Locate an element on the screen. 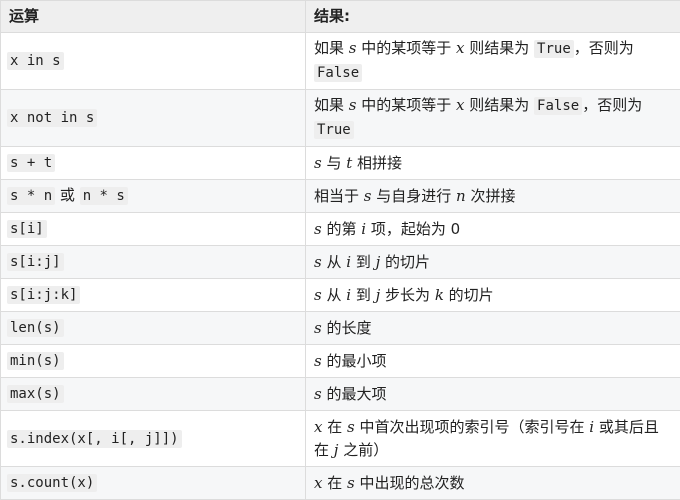  table-row: max(s) s 的最大项 is located at coordinates (340, 394).